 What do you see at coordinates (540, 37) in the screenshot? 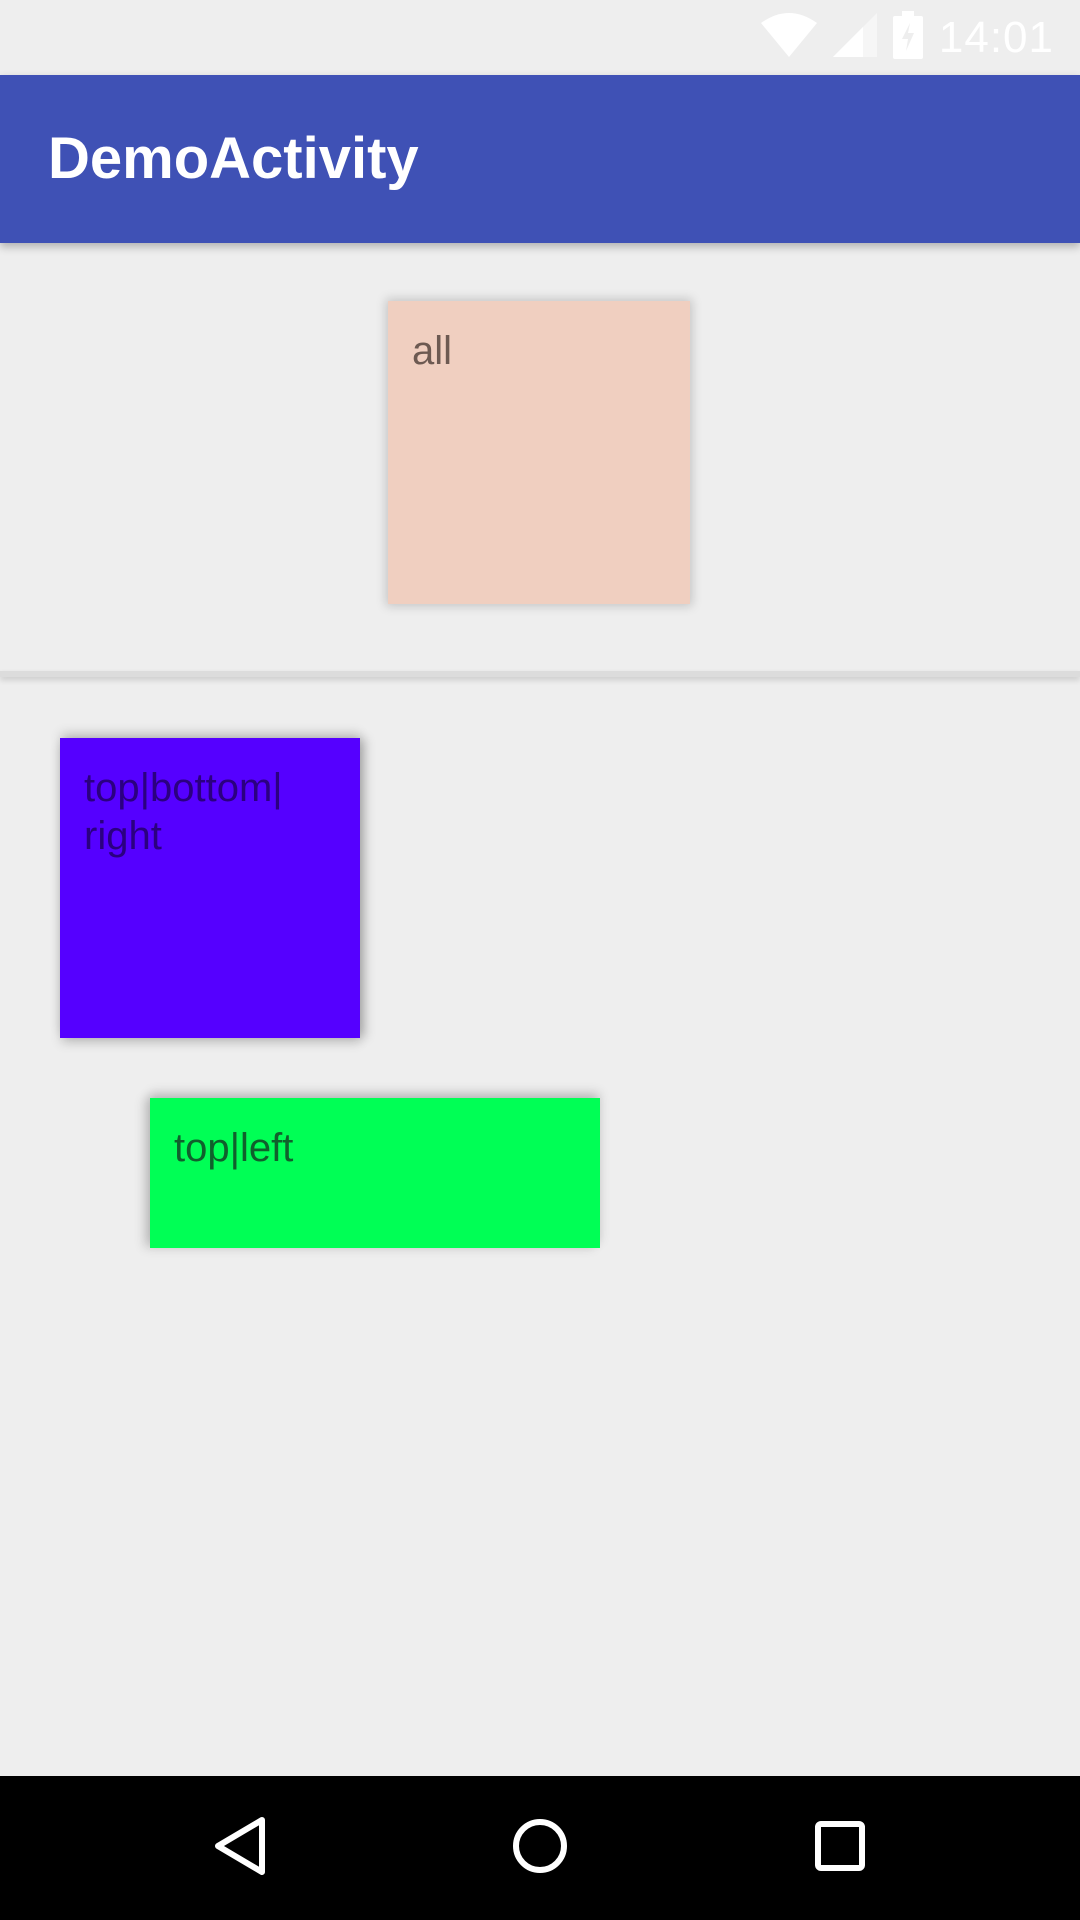
I see `status-bar: 14:01` at bounding box center [540, 37].